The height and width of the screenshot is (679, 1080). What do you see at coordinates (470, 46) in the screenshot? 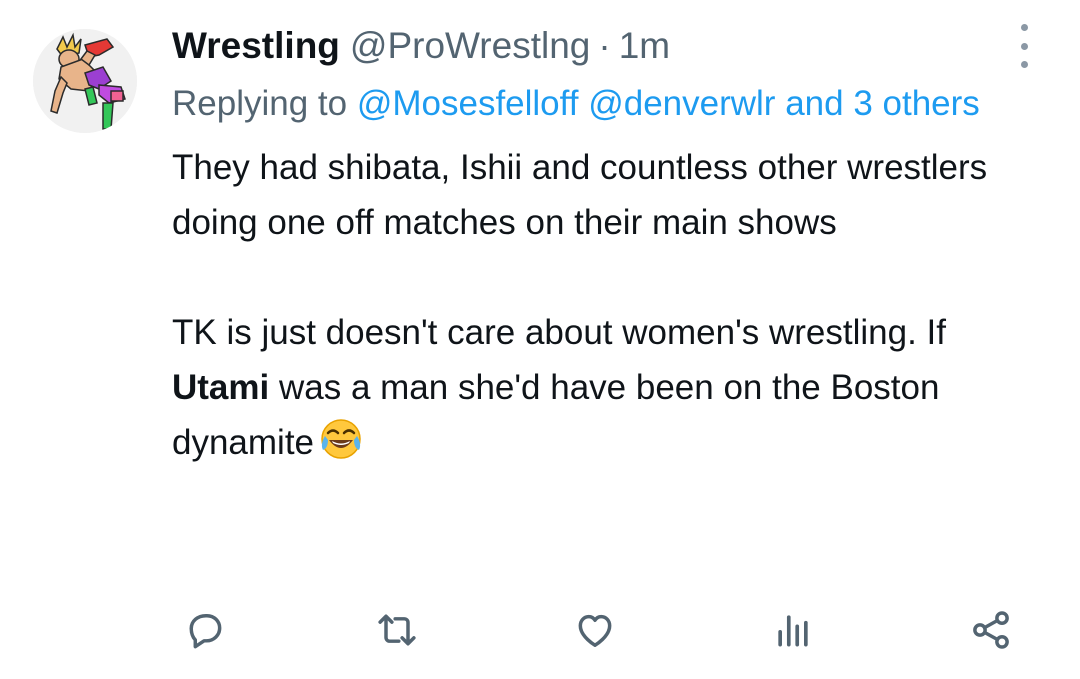
I see `author-handle: @ProWrestlng` at bounding box center [470, 46].